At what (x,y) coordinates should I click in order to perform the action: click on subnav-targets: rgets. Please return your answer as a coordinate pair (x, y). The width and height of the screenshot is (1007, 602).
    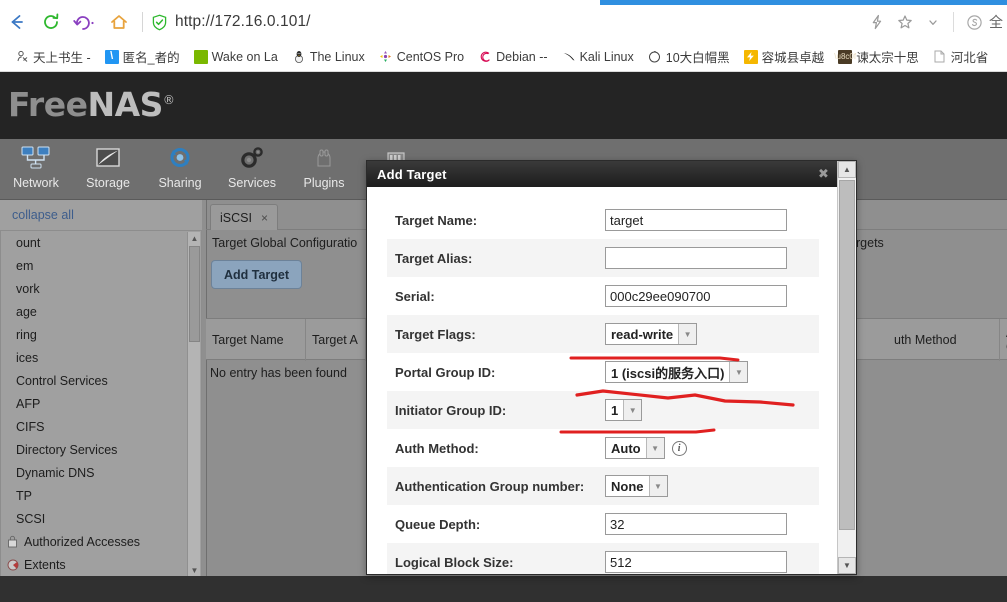
    Looking at the image, I should click on (870, 243).